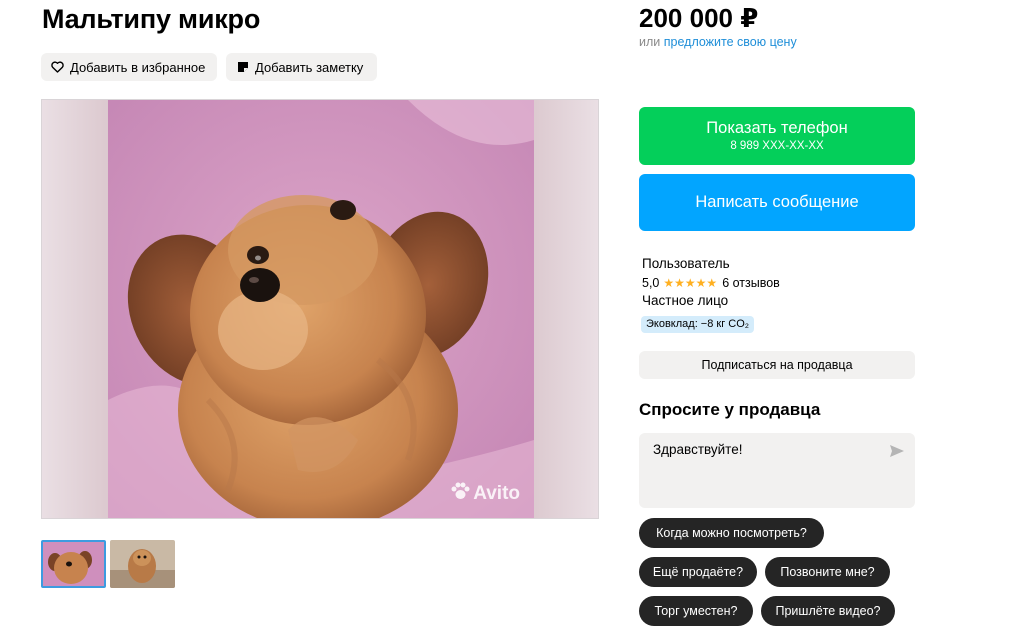 Image resolution: width=1024 pixels, height=638 pixels. What do you see at coordinates (651, 283) in the screenshot?
I see `rating-value: 5,0` at bounding box center [651, 283].